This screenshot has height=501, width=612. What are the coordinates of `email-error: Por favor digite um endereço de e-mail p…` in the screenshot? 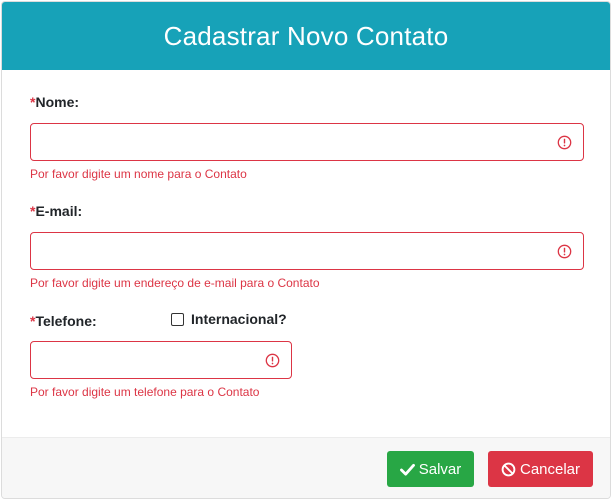 It's located at (175, 283).